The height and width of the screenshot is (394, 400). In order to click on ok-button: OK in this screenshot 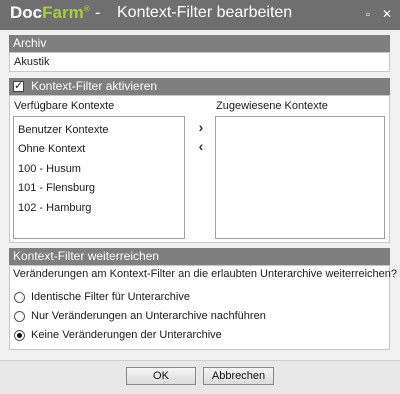, I will do `click(161, 376)`.